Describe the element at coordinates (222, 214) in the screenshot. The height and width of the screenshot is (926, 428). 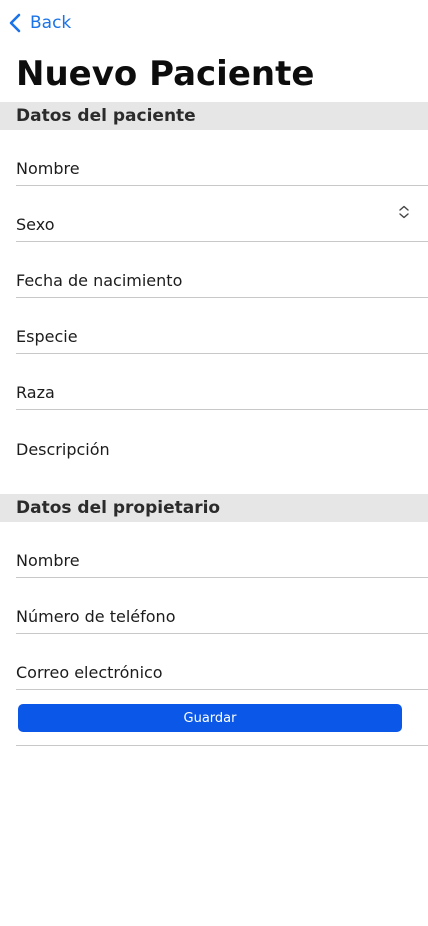
I see `patient-sex-select: Sexo` at that location.